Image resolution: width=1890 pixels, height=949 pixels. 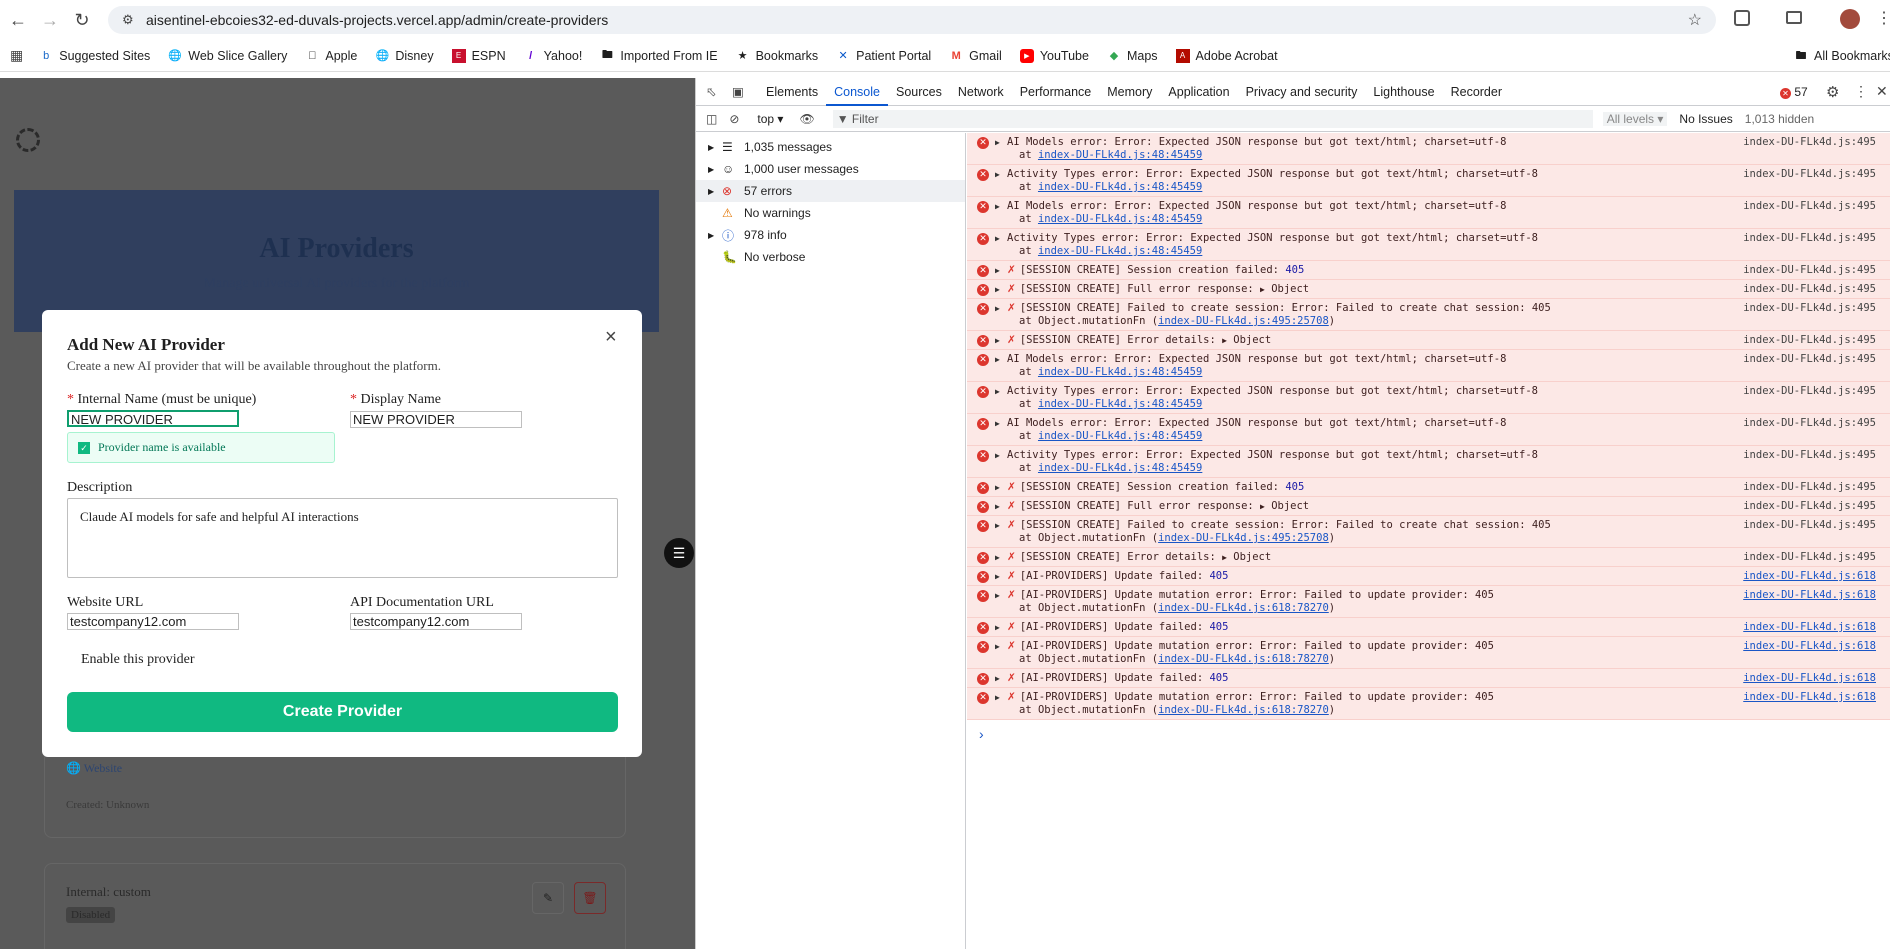 I want to click on bookmark-patient-portal: ✕ Patient Portal, so click(x=884, y=56).